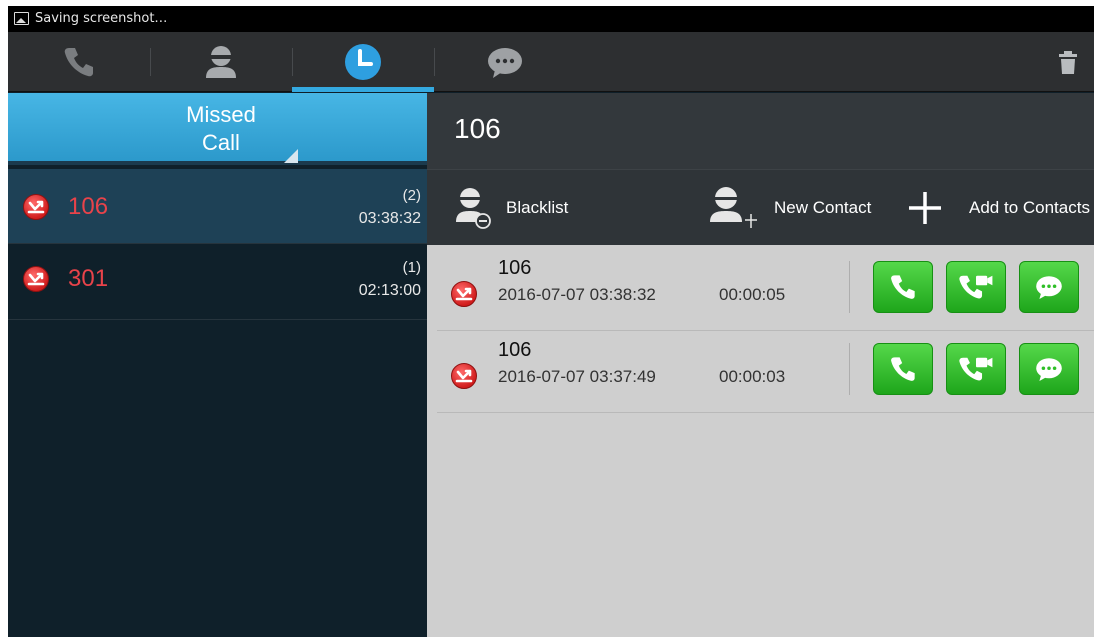 The height and width of the screenshot is (637, 1094). I want to click on image-icon, so click(21, 18).